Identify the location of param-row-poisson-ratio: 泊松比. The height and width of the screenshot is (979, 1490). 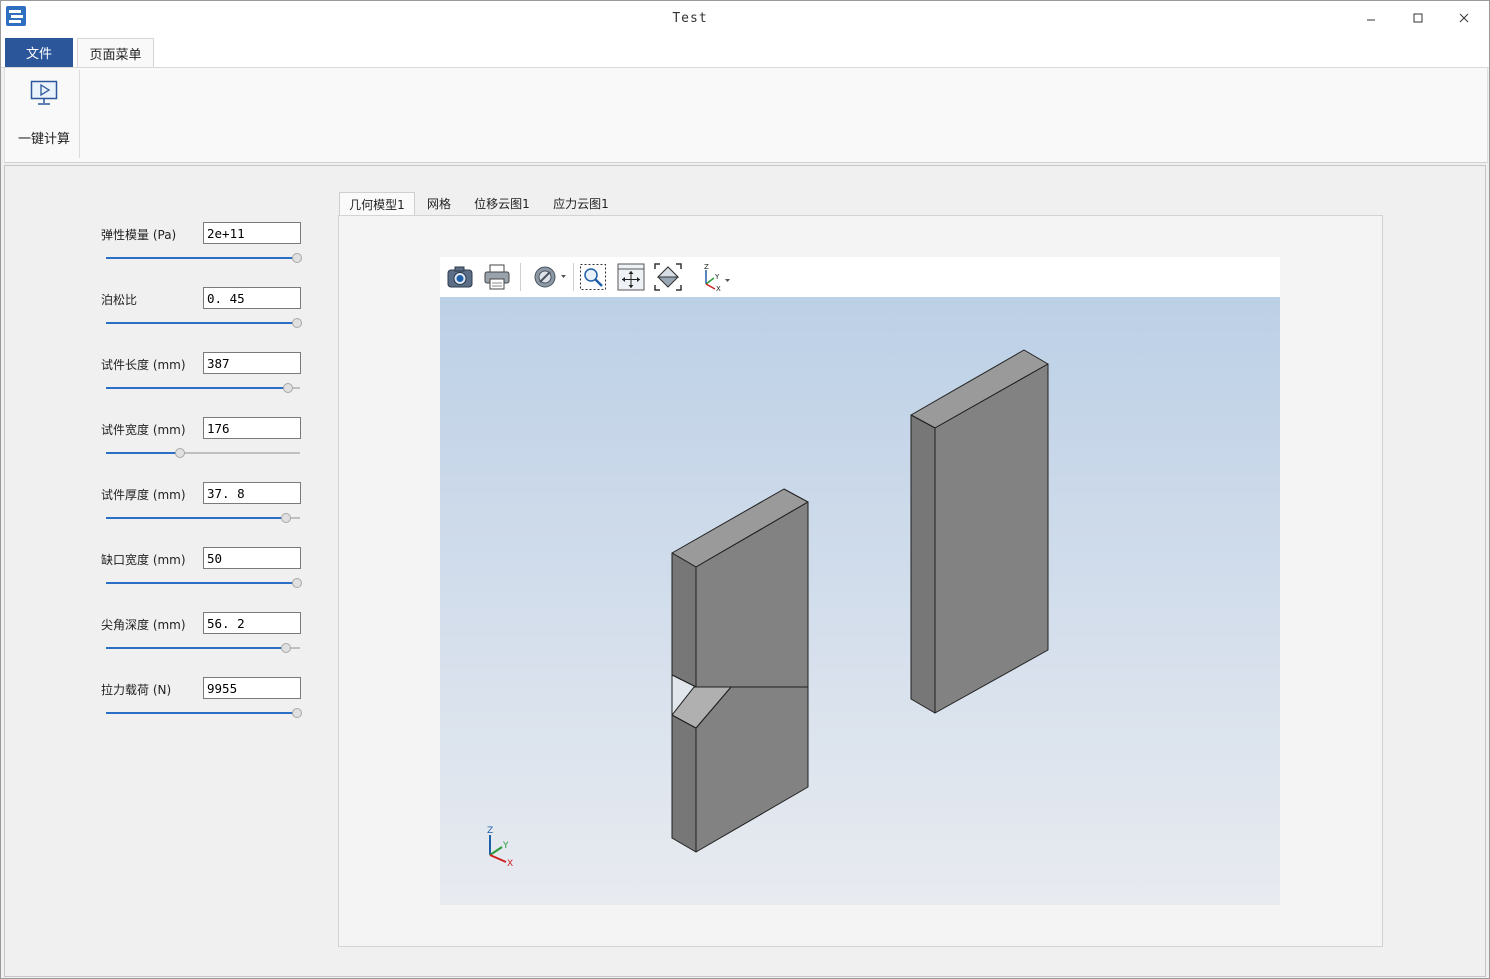
(206, 317).